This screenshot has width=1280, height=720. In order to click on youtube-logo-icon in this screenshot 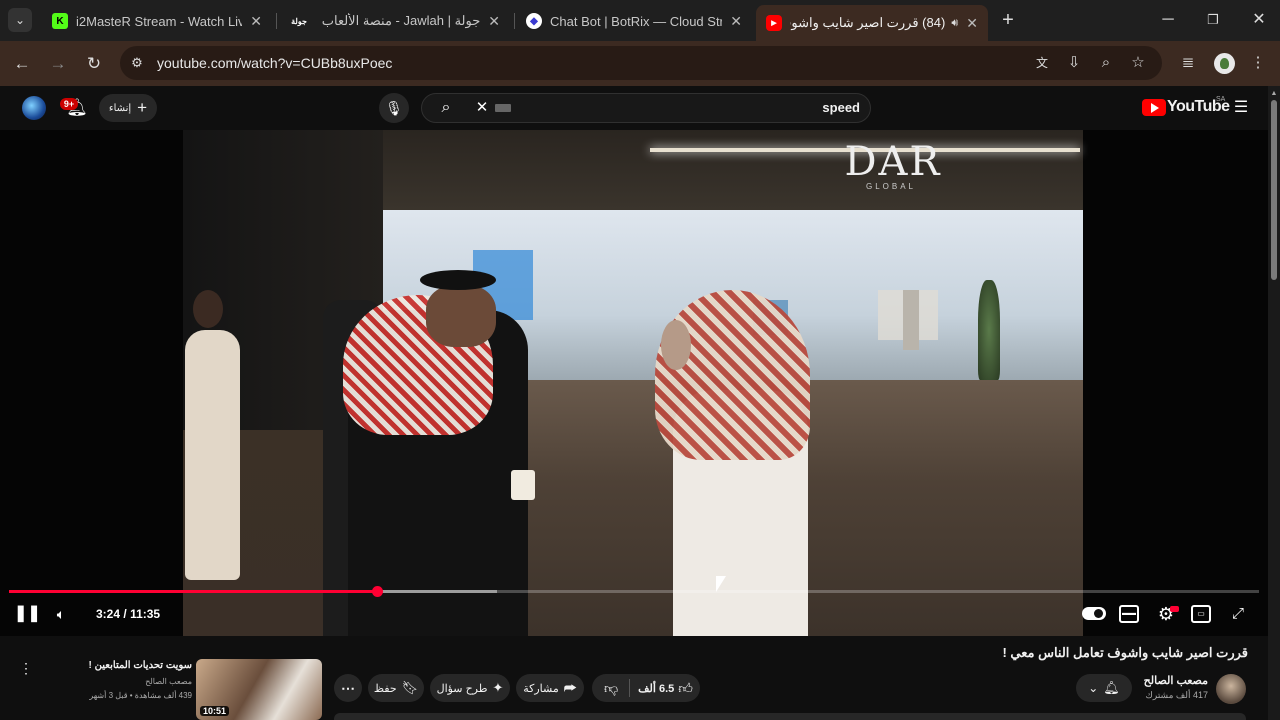, I will do `click(1154, 107)`.